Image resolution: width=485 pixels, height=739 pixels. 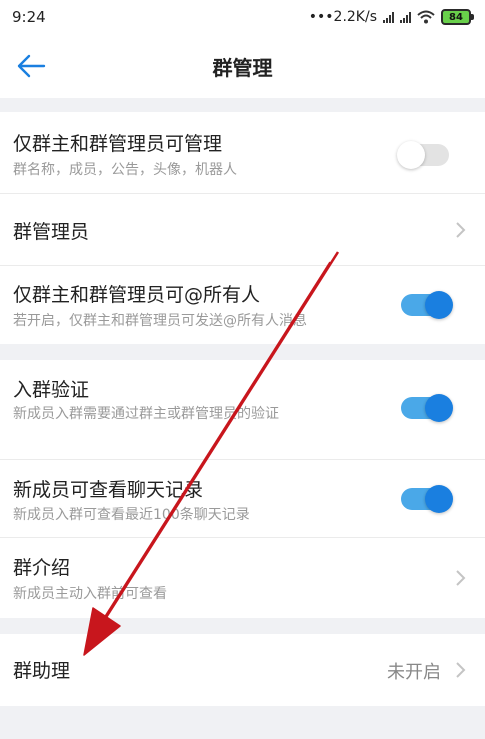 I want to click on setting-subtitle: 若开启，仅群主和群管理员可发送@所有人消息, so click(x=160, y=321).